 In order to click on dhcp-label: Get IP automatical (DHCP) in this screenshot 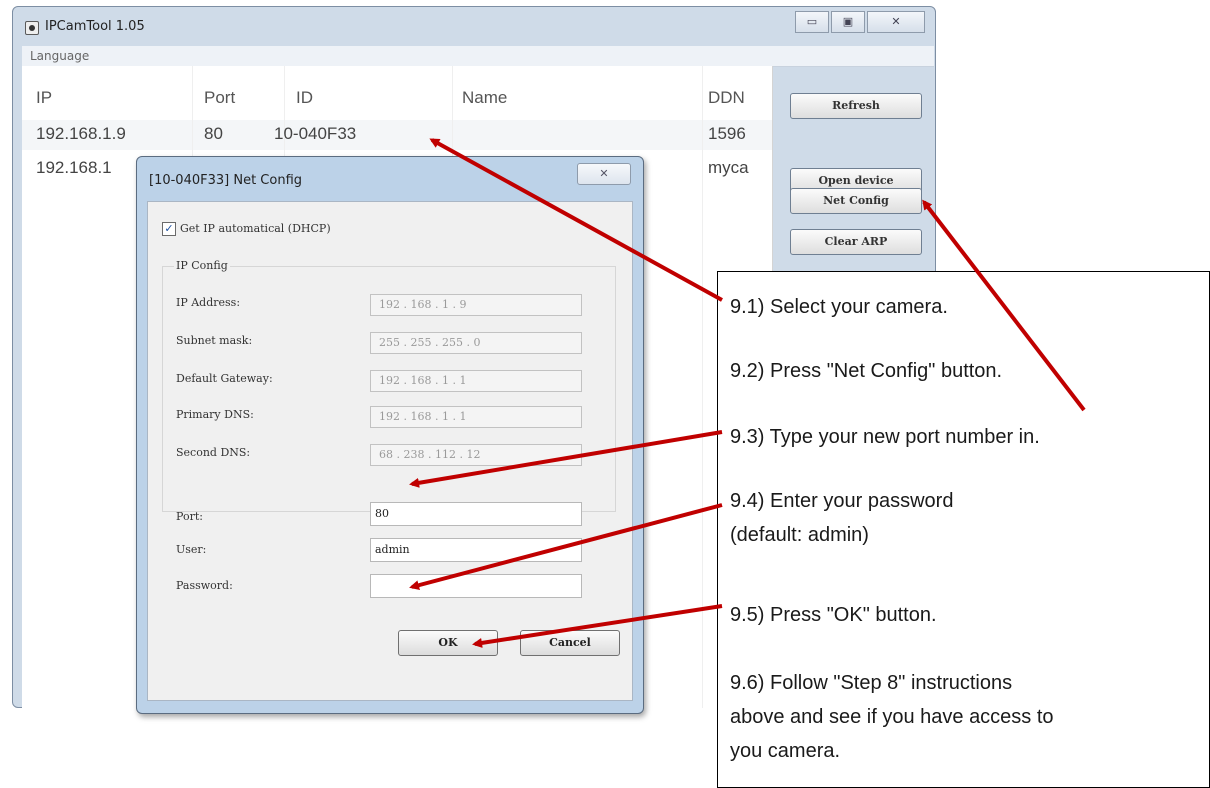, I will do `click(255, 228)`.